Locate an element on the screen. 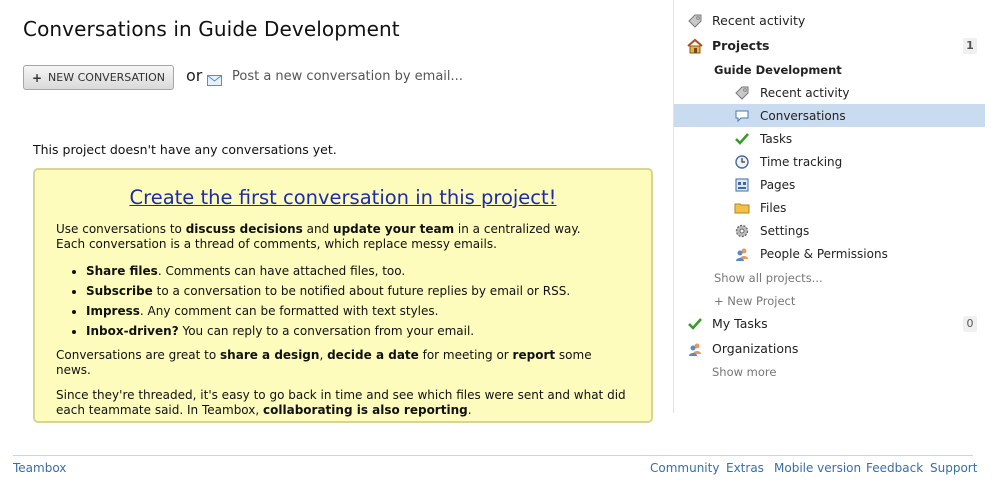 This screenshot has width=999, height=482. sidebar-item-recent-activity: Recent activity is located at coordinates (829, 20).